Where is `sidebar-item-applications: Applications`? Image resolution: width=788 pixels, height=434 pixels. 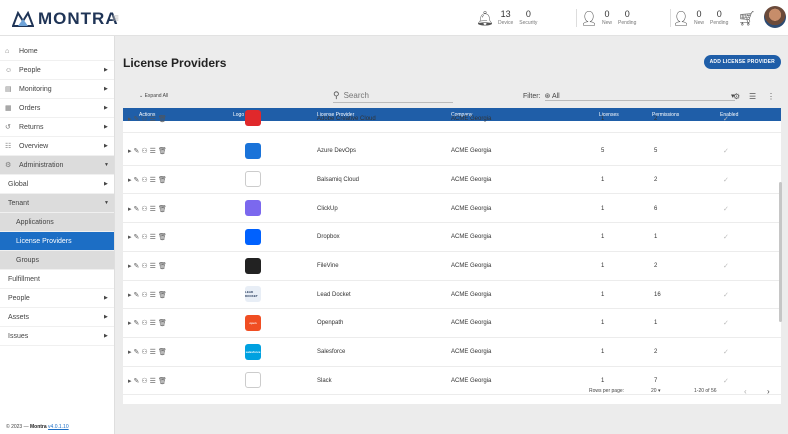 sidebar-item-applications: Applications is located at coordinates (57, 222).